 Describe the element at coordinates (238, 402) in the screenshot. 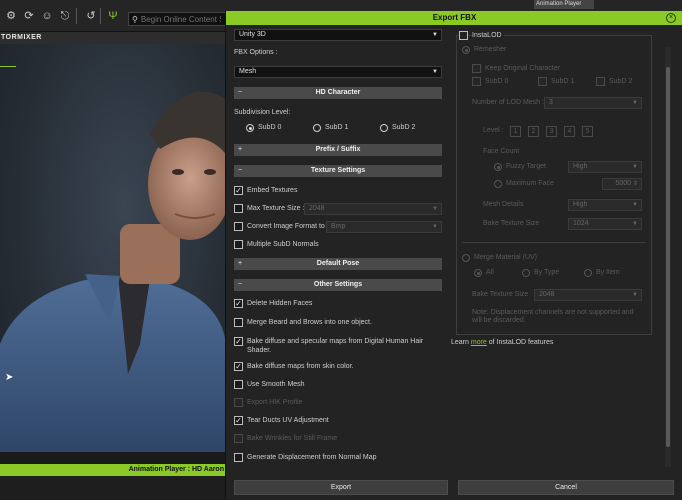

I see `export-hik-profile-checkbox` at that location.